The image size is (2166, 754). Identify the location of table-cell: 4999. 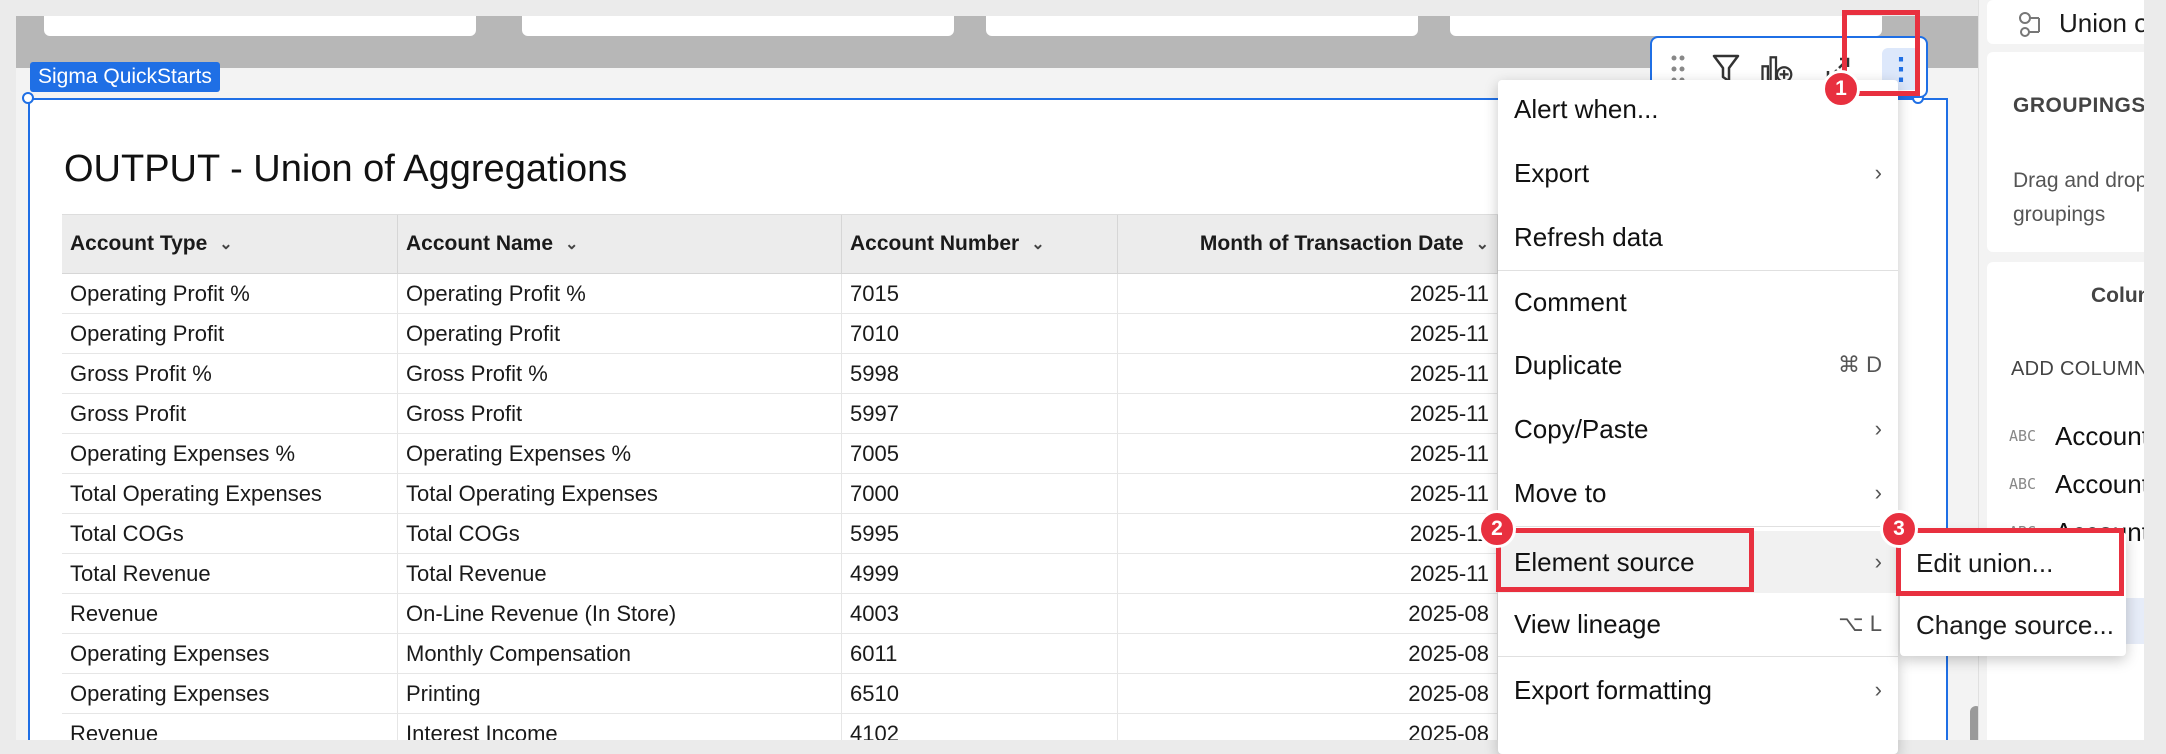
(980, 573).